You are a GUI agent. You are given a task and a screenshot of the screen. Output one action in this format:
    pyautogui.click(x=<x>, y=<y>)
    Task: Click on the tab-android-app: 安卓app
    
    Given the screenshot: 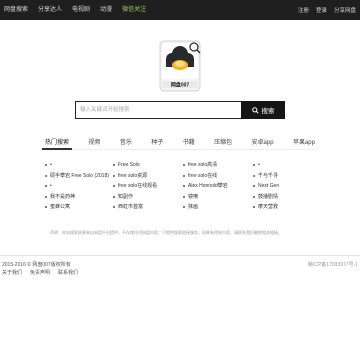 What is the action you would take?
    pyautogui.click(x=263, y=143)
    